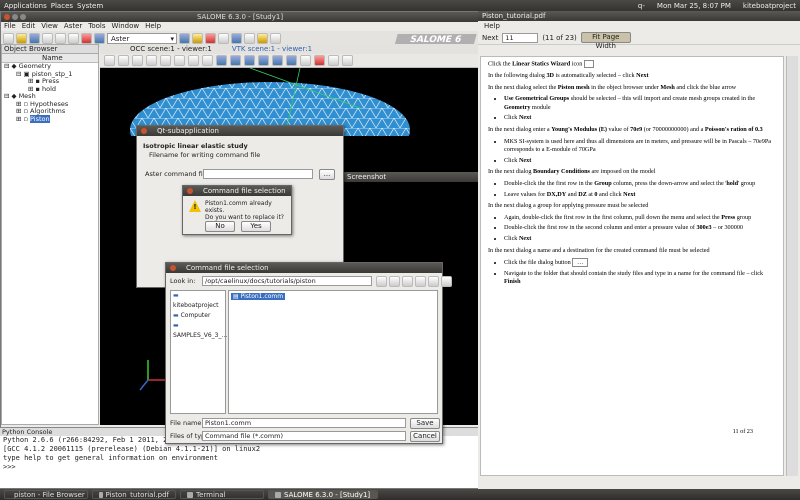  Describe the element at coordinates (272, 49) in the screenshot. I see `tab-vtk-viewer: VTK scene:1 - viewer:1` at that location.